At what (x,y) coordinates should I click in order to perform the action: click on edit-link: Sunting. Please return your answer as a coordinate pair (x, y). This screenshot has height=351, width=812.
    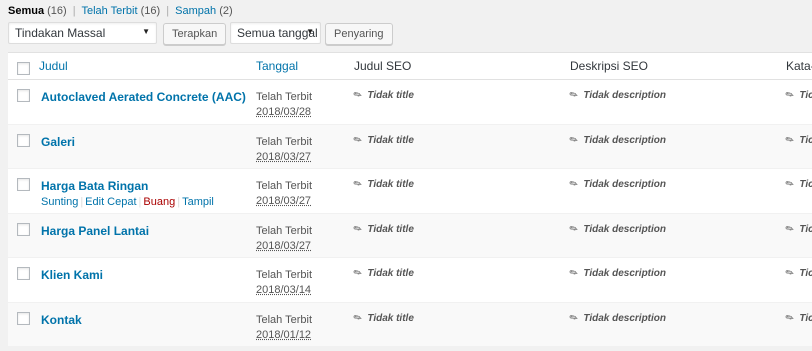
    Looking at the image, I should click on (59, 202).